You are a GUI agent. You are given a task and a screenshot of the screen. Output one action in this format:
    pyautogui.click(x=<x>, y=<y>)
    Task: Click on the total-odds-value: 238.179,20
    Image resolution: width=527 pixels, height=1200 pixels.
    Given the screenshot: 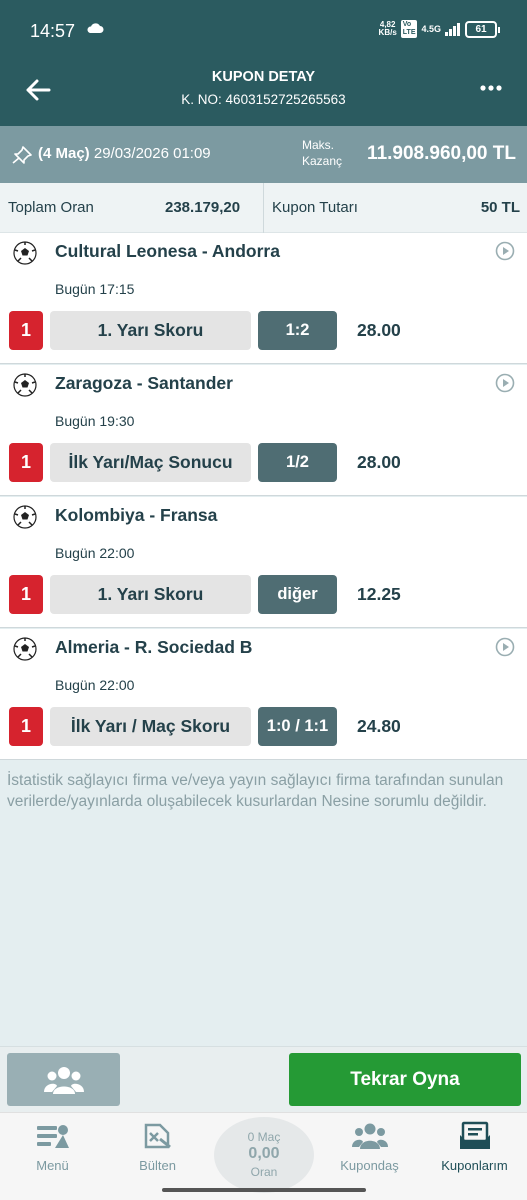 What is the action you would take?
    pyautogui.click(x=203, y=207)
    